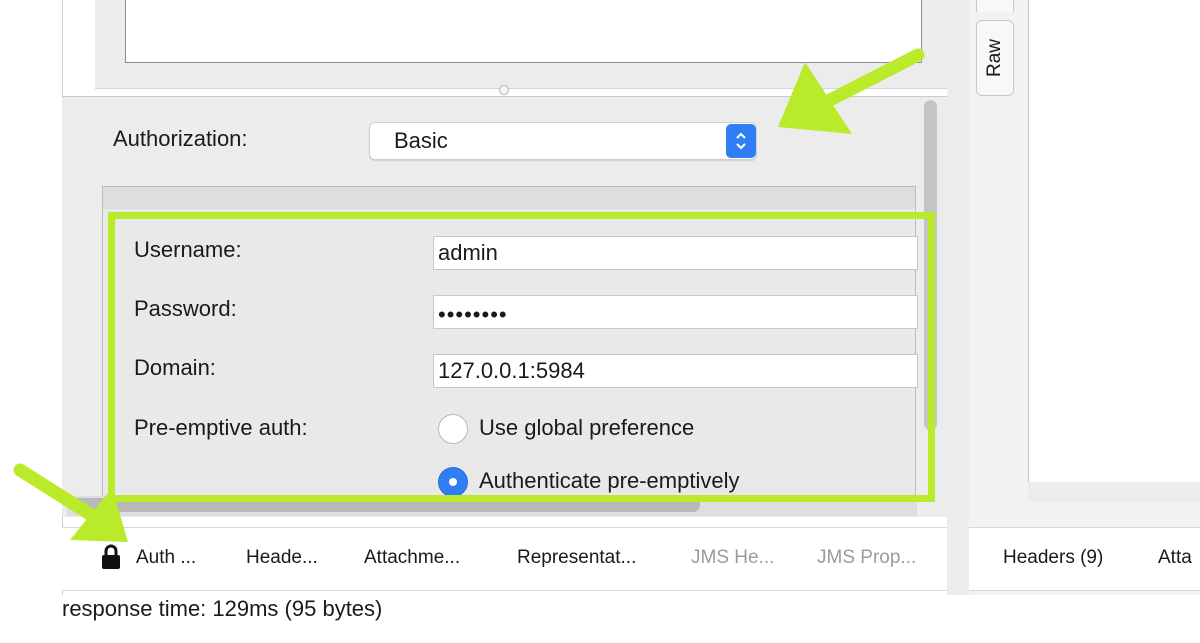  Describe the element at coordinates (111, 556) in the screenshot. I see `lock-icon` at that location.